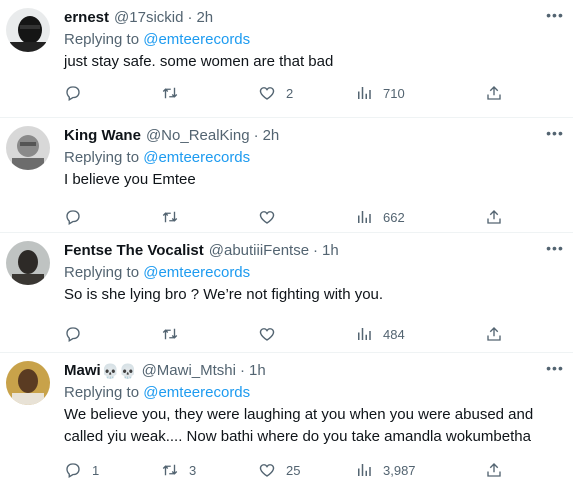 This screenshot has width=573, height=492. I want to click on tweet-actions: 2 710, so click(283, 93).